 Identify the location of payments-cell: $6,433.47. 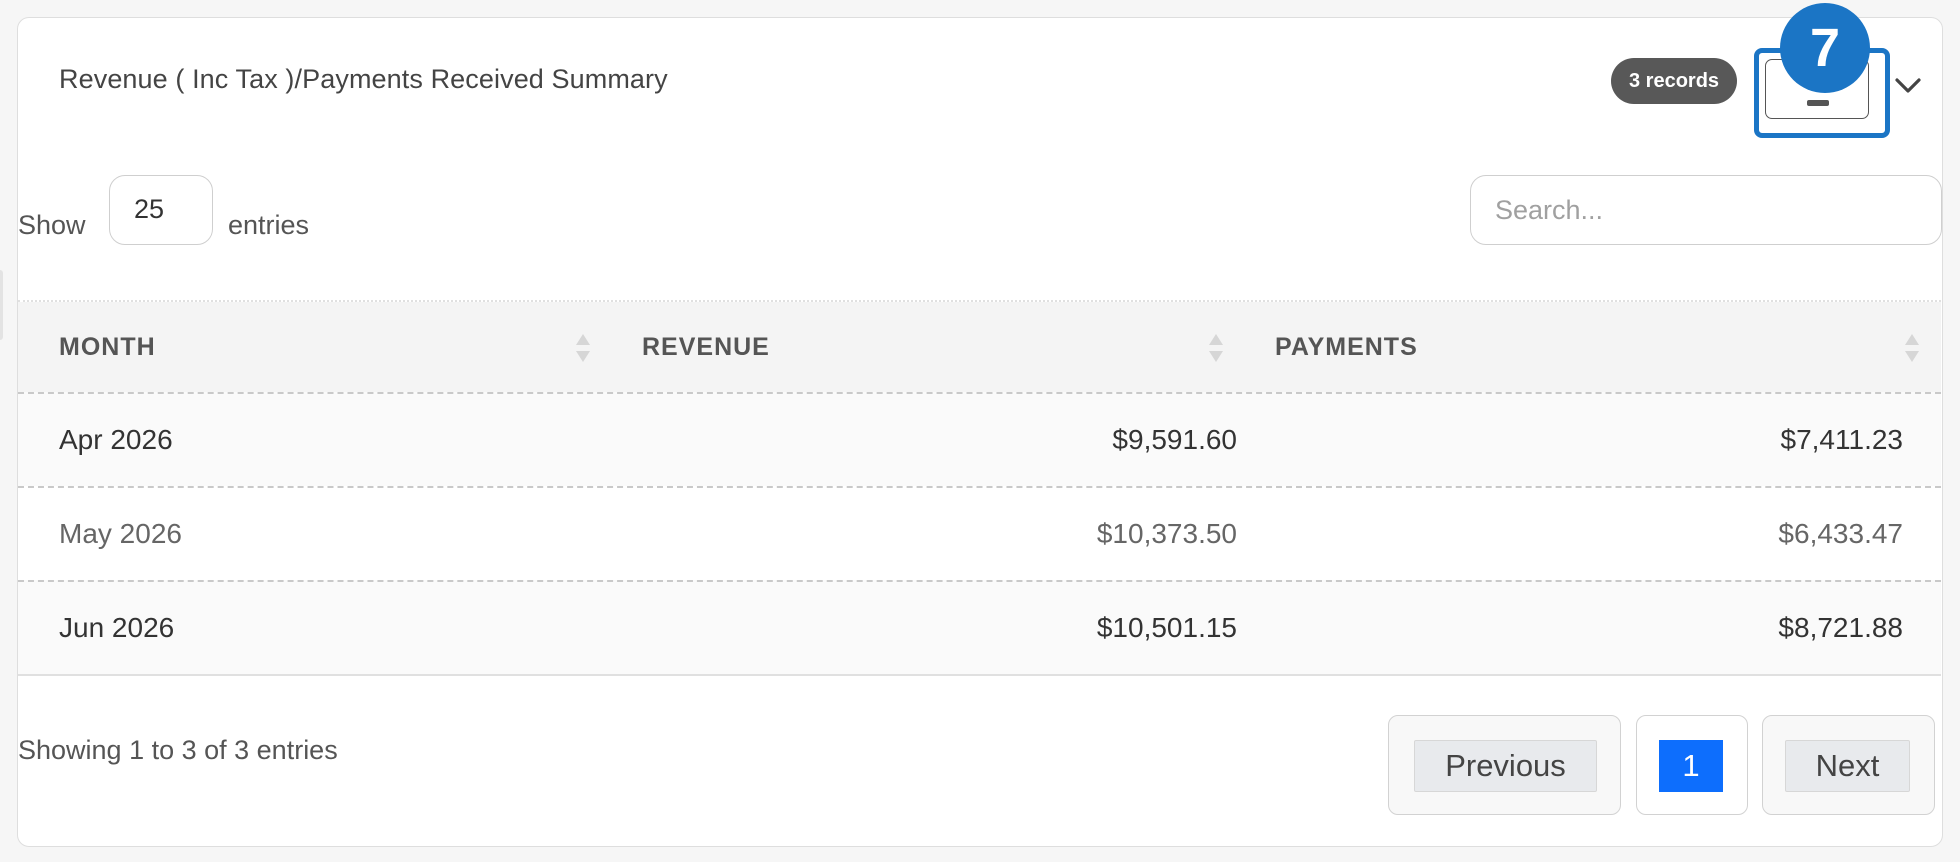
(1840, 533).